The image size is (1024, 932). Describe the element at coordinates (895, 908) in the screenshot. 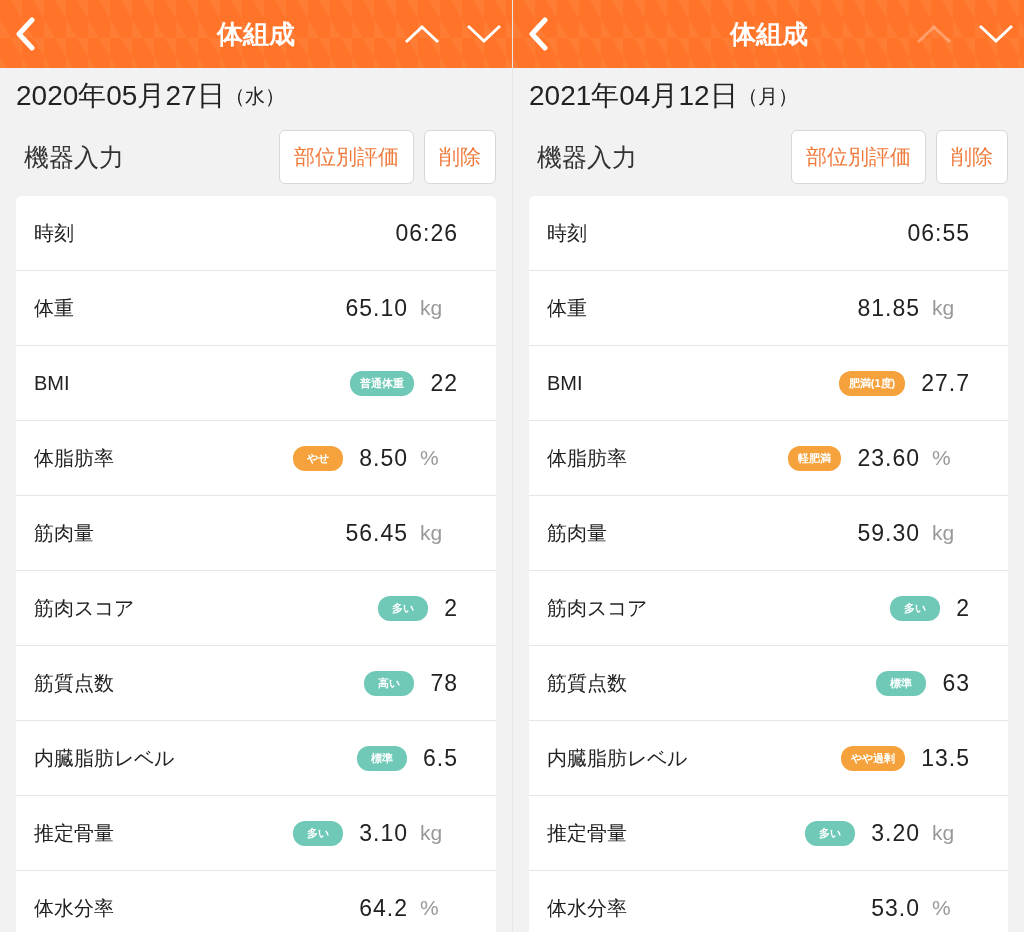

I see `measurement-value: 53.0` at that location.